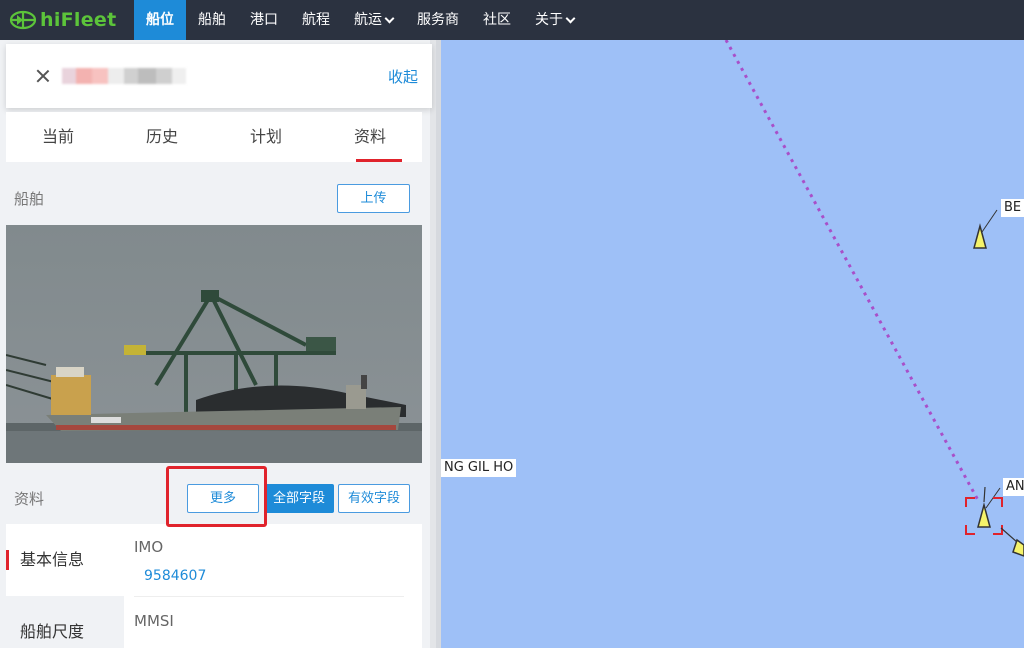 The height and width of the screenshot is (648, 1024). What do you see at coordinates (219, 76) in the screenshot?
I see `ship-header: 收起` at bounding box center [219, 76].